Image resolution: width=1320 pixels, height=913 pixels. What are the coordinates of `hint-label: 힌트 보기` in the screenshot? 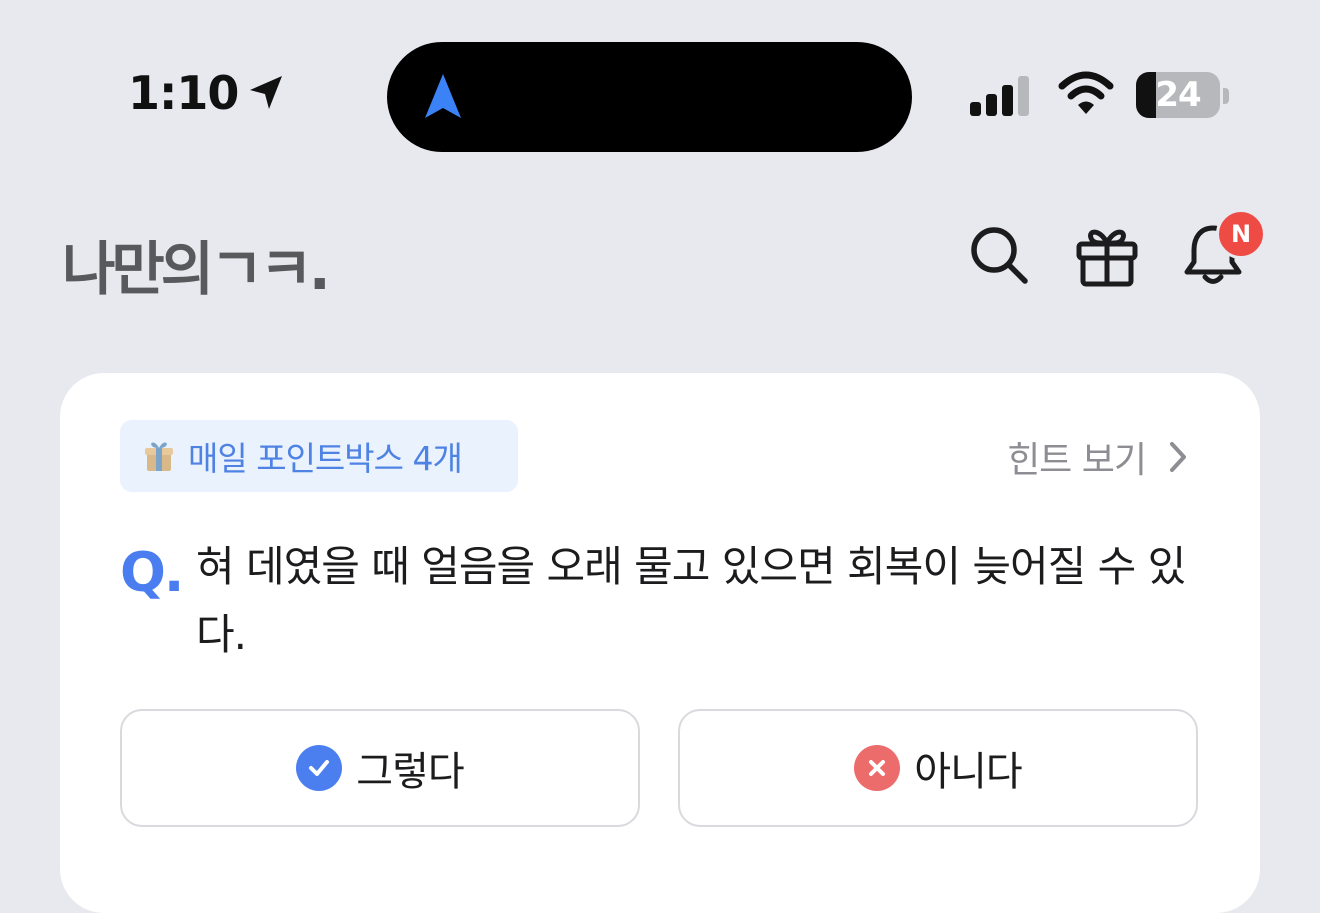 It's located at (1077, 460).